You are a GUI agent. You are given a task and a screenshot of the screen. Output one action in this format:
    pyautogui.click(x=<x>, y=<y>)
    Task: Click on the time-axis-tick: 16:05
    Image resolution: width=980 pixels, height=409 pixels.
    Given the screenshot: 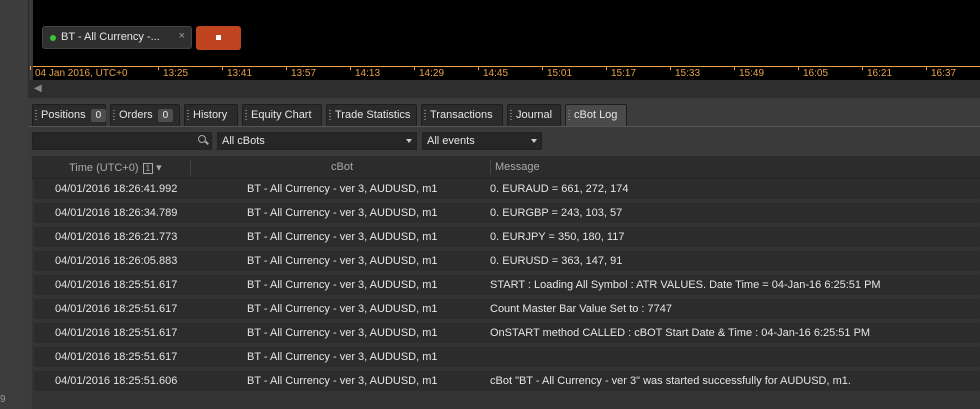 What is the action you would take?
    pyautogui.click(x=813, y=72)
    